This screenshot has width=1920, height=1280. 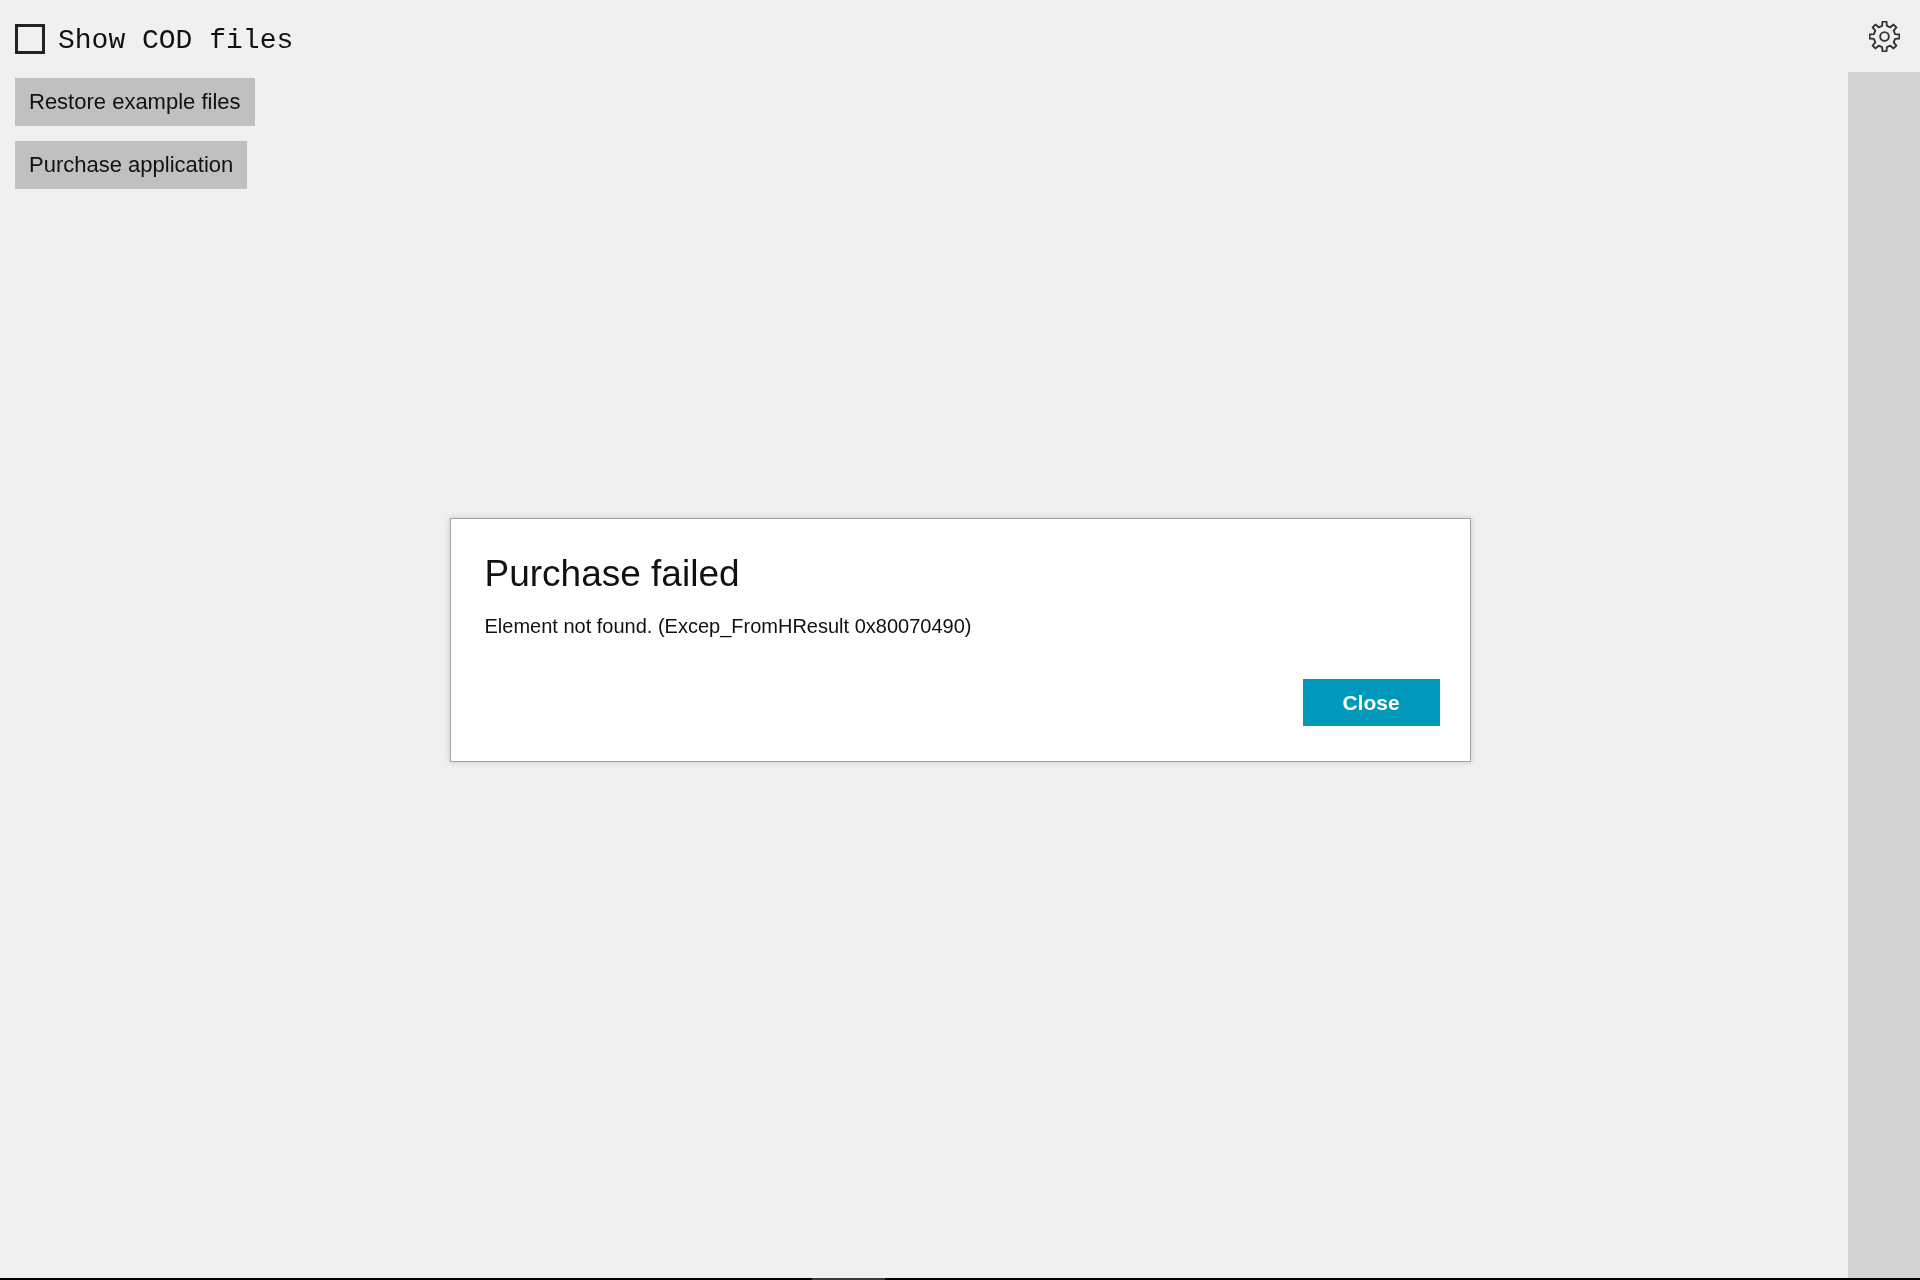 I want to click on action-button: Purchase application, so click(x=131, y=165).